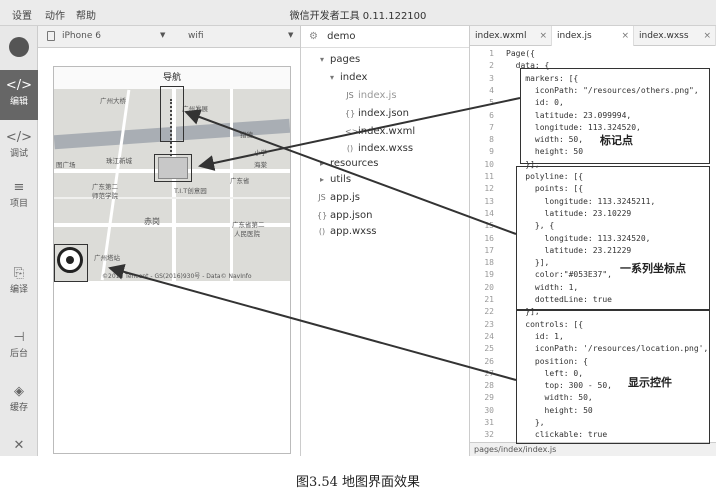 The width and height of the screenshot is (716, 493). I want to click on sidebar-item-label: 编译, so click(18, 290).